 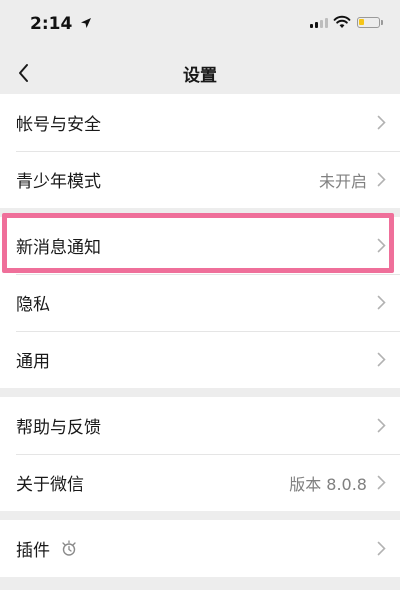 What do you see at coordinates (342, 21) in the screenshot?
I see `wifi-icon` at bounding box center [342, 21].